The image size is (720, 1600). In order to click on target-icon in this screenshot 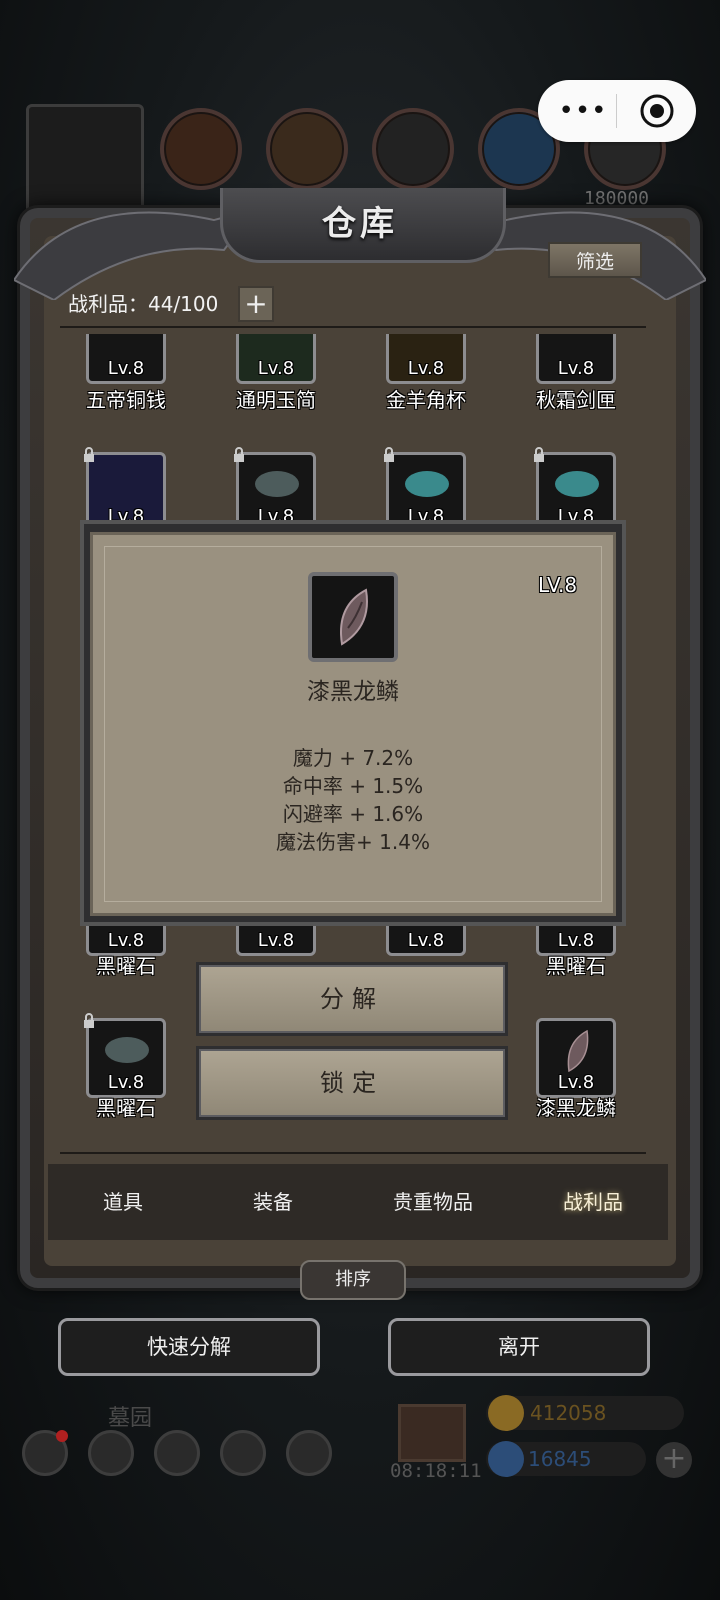, I will do `click(657, 111)`.